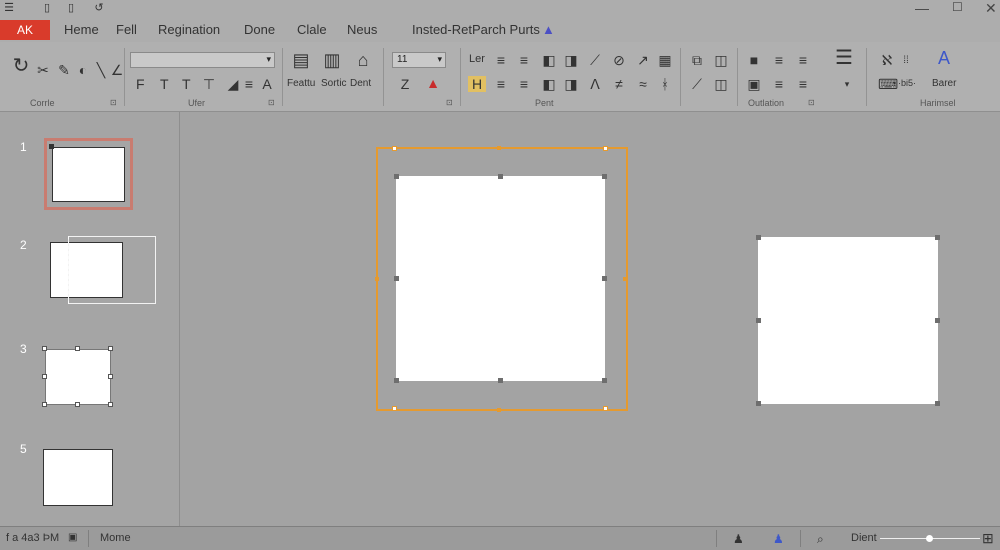 Image resolution: width=1000 pixels, height=550 pixels. I want to click on replace-icon: ℵ, so click(887, 60).